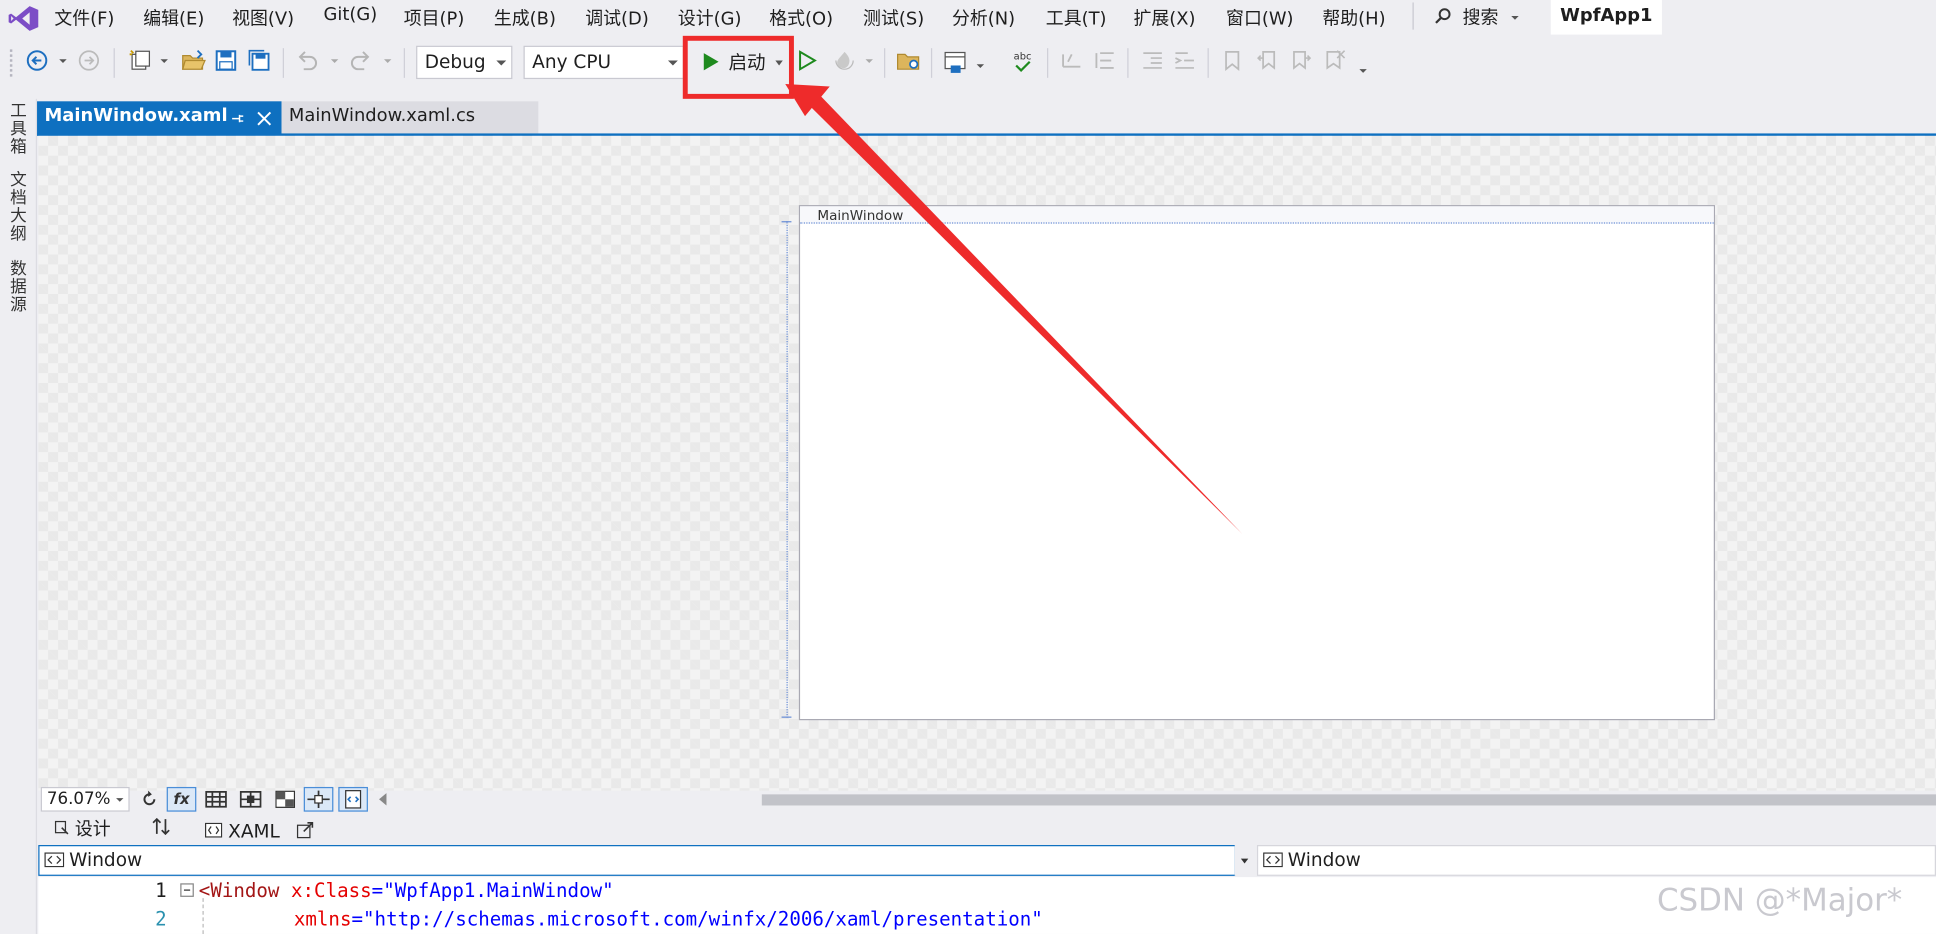 Image resolution: width=1936 pixels, height=934 pixels. I want to click on arrow-shaft, so click(1020, 313).